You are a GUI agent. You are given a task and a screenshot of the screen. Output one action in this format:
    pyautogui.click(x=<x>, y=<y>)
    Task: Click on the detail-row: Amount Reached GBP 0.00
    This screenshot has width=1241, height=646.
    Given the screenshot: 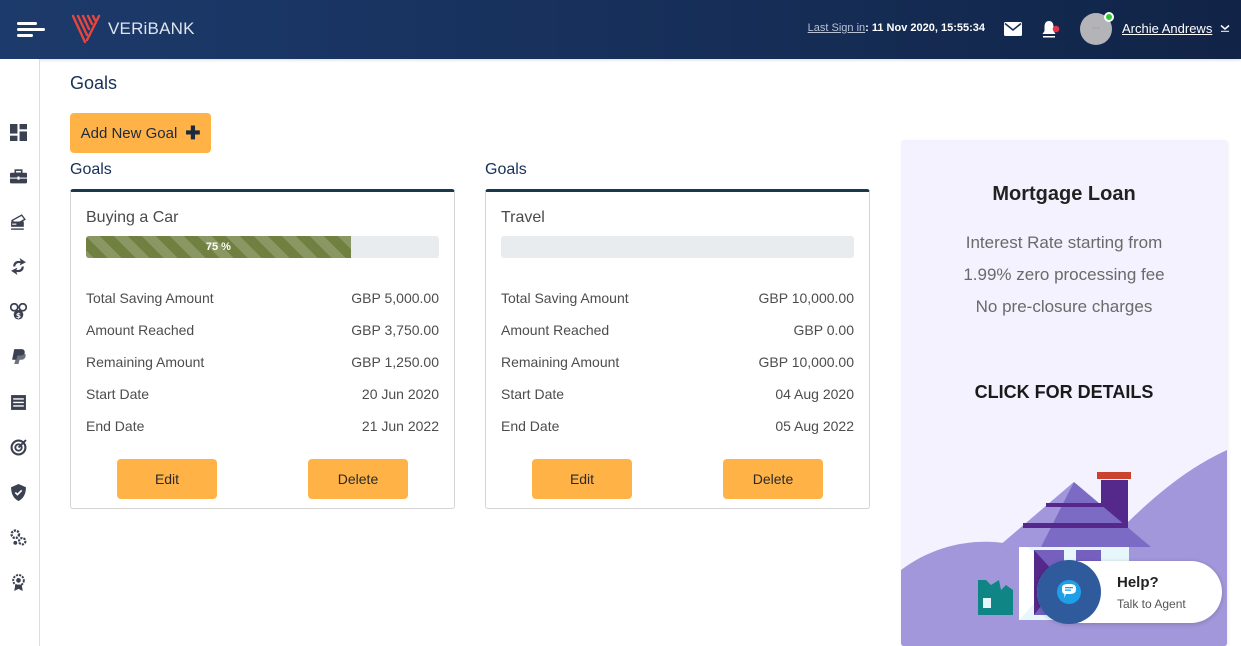 What is the action you would take?
    pyautogui.click(x=677, y=338)
    